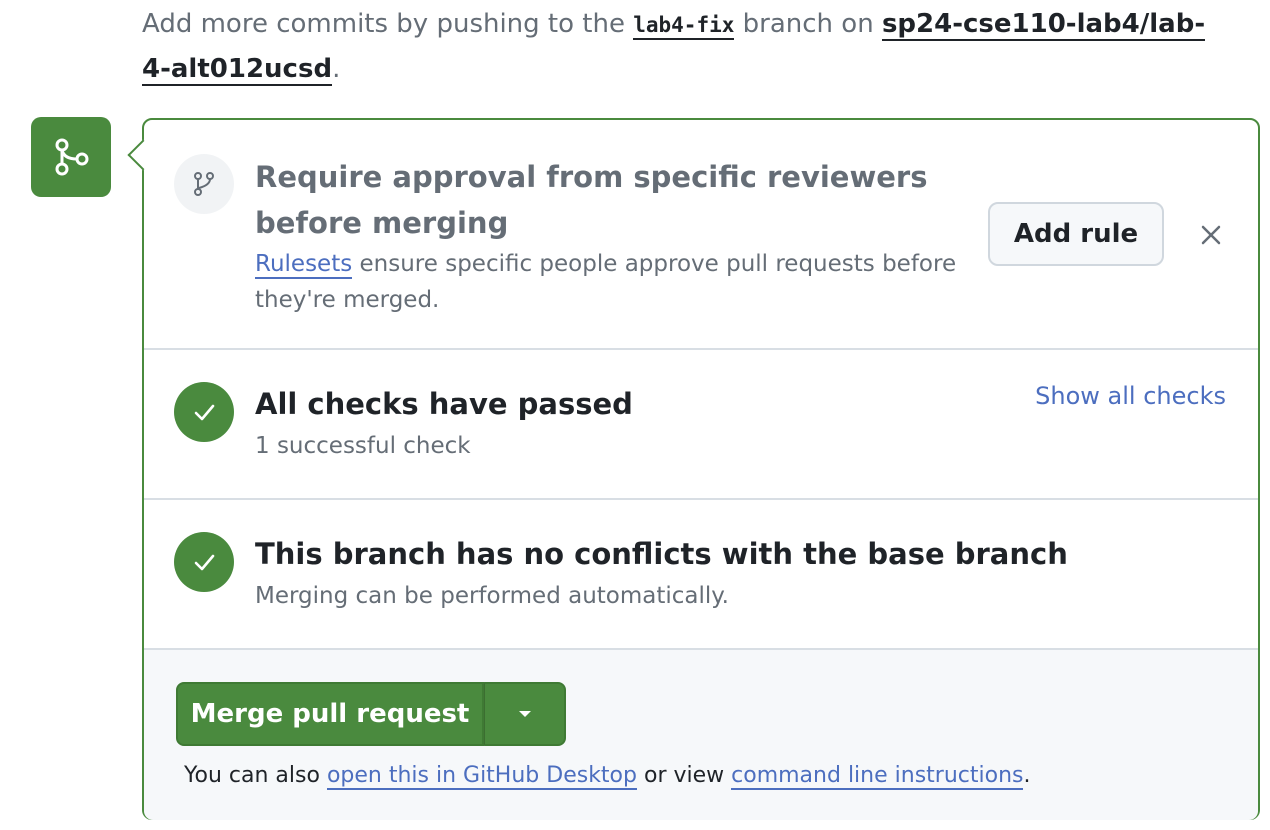  What do you see at coordinates (363, 446) in the screenshot?
I see `checks-subtitle: 1 successful check` at bounding box center [363, 446].